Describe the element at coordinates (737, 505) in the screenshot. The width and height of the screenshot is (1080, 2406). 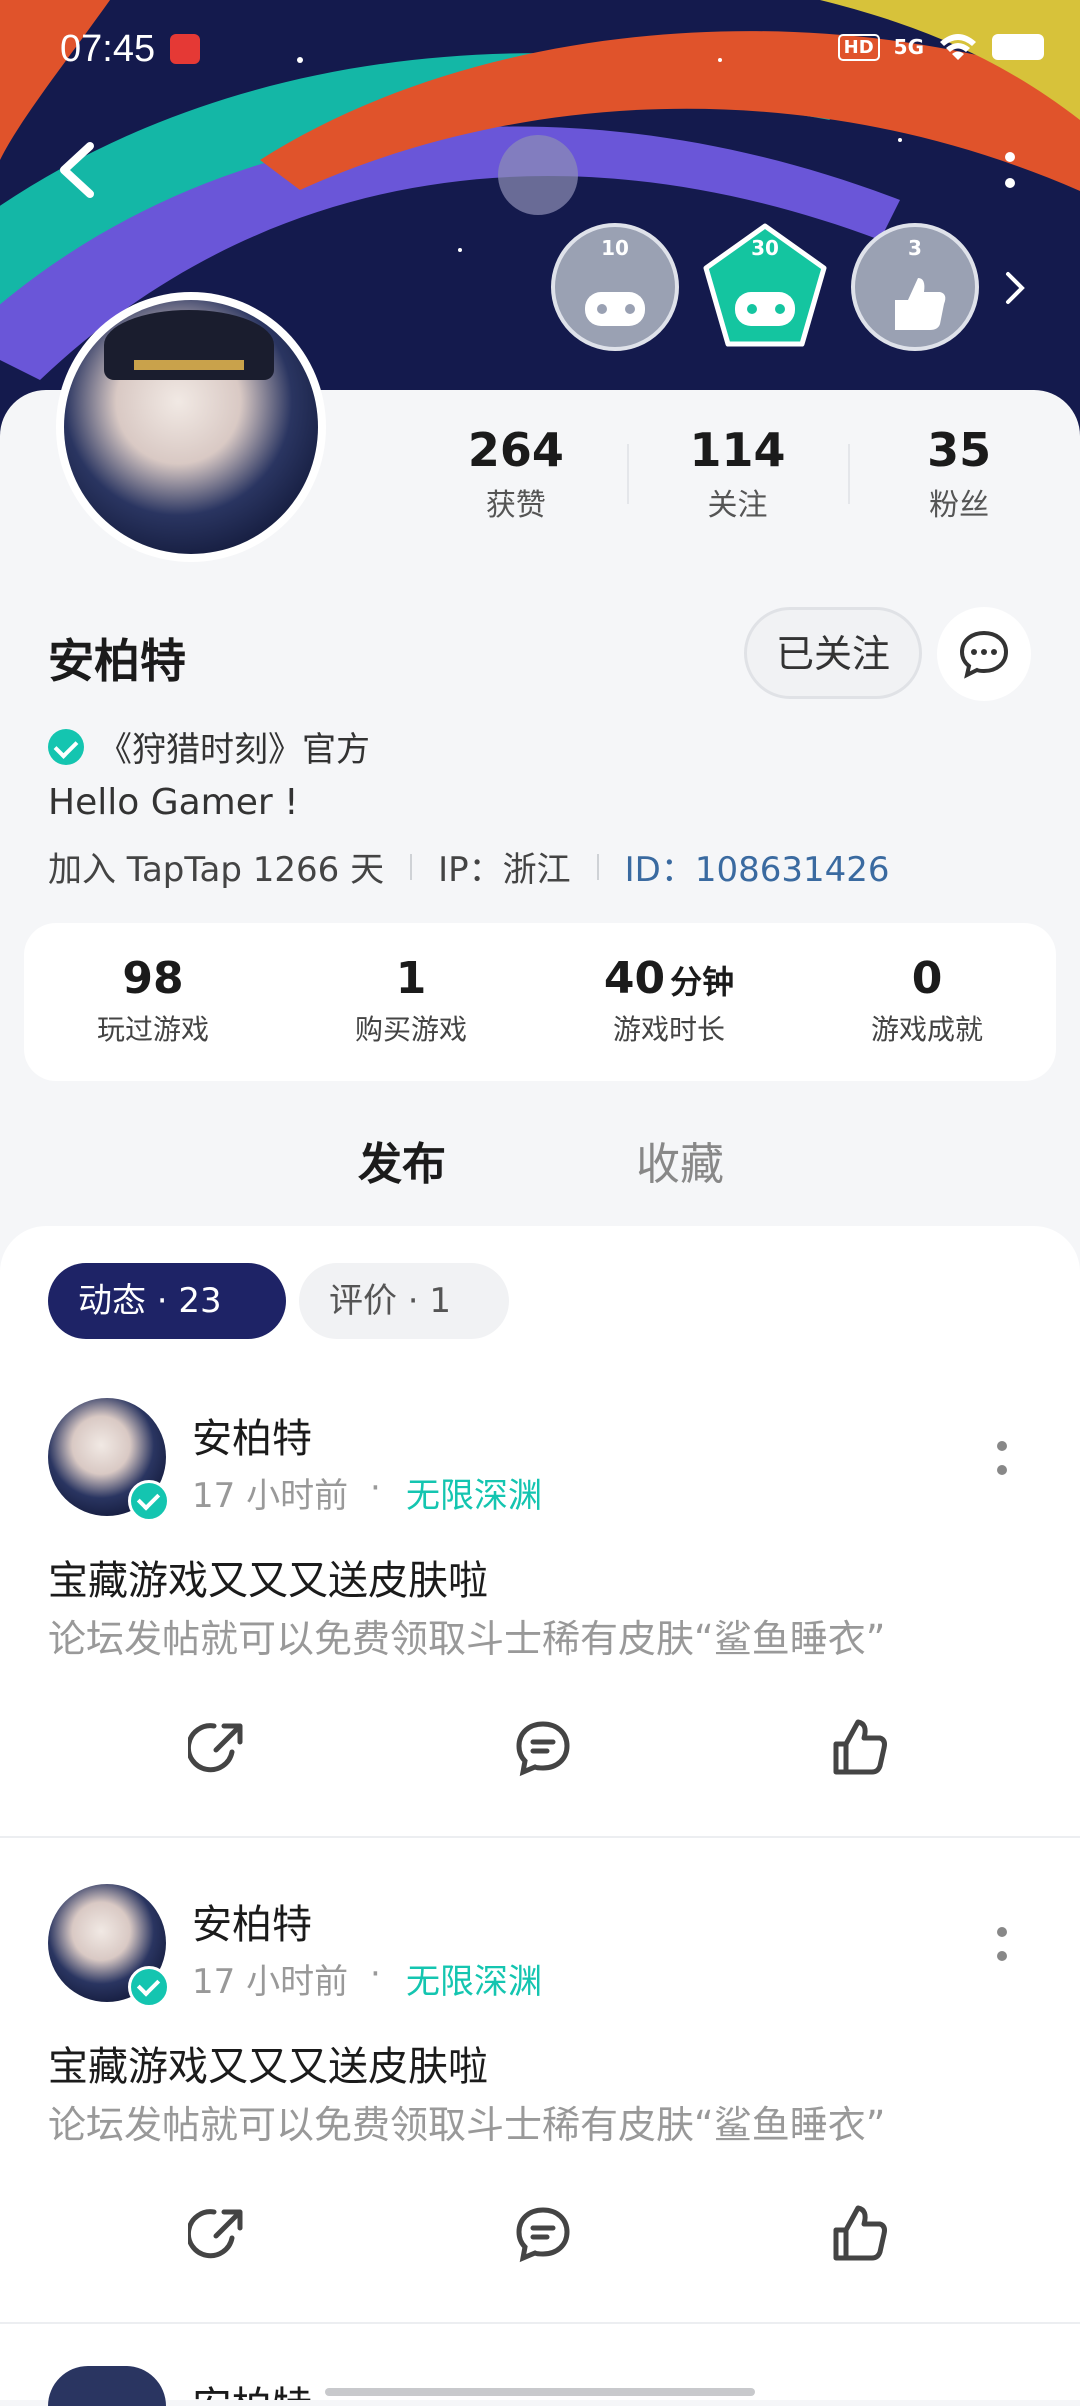
I see `stat-label: 关注` at that location.